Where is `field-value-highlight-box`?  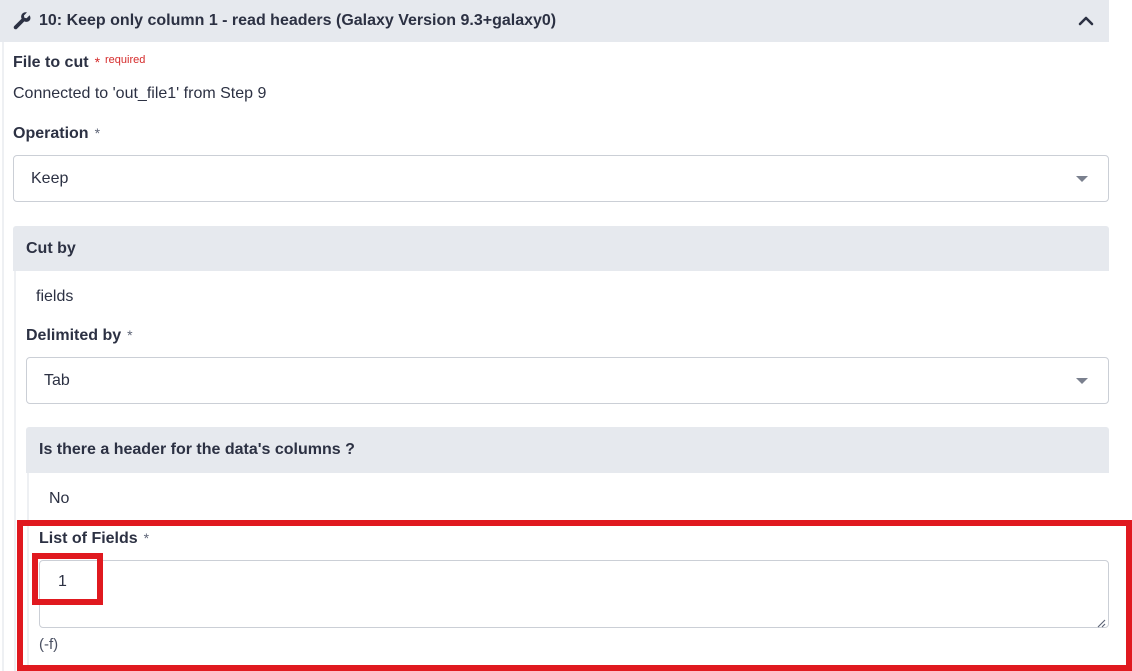 field-value-highlight-box is located at coordinates (67, 579).